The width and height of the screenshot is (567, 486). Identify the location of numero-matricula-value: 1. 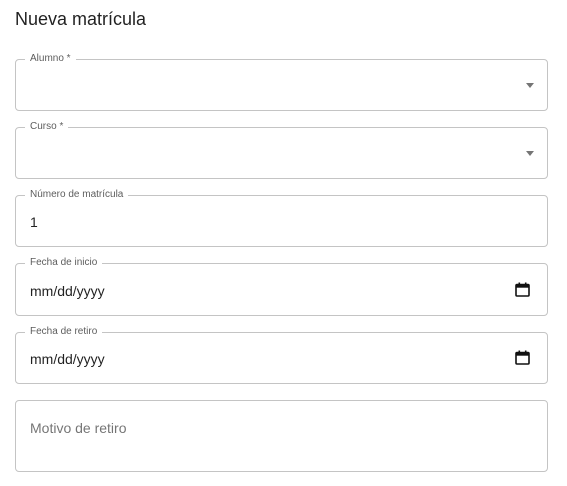
(34, 222).